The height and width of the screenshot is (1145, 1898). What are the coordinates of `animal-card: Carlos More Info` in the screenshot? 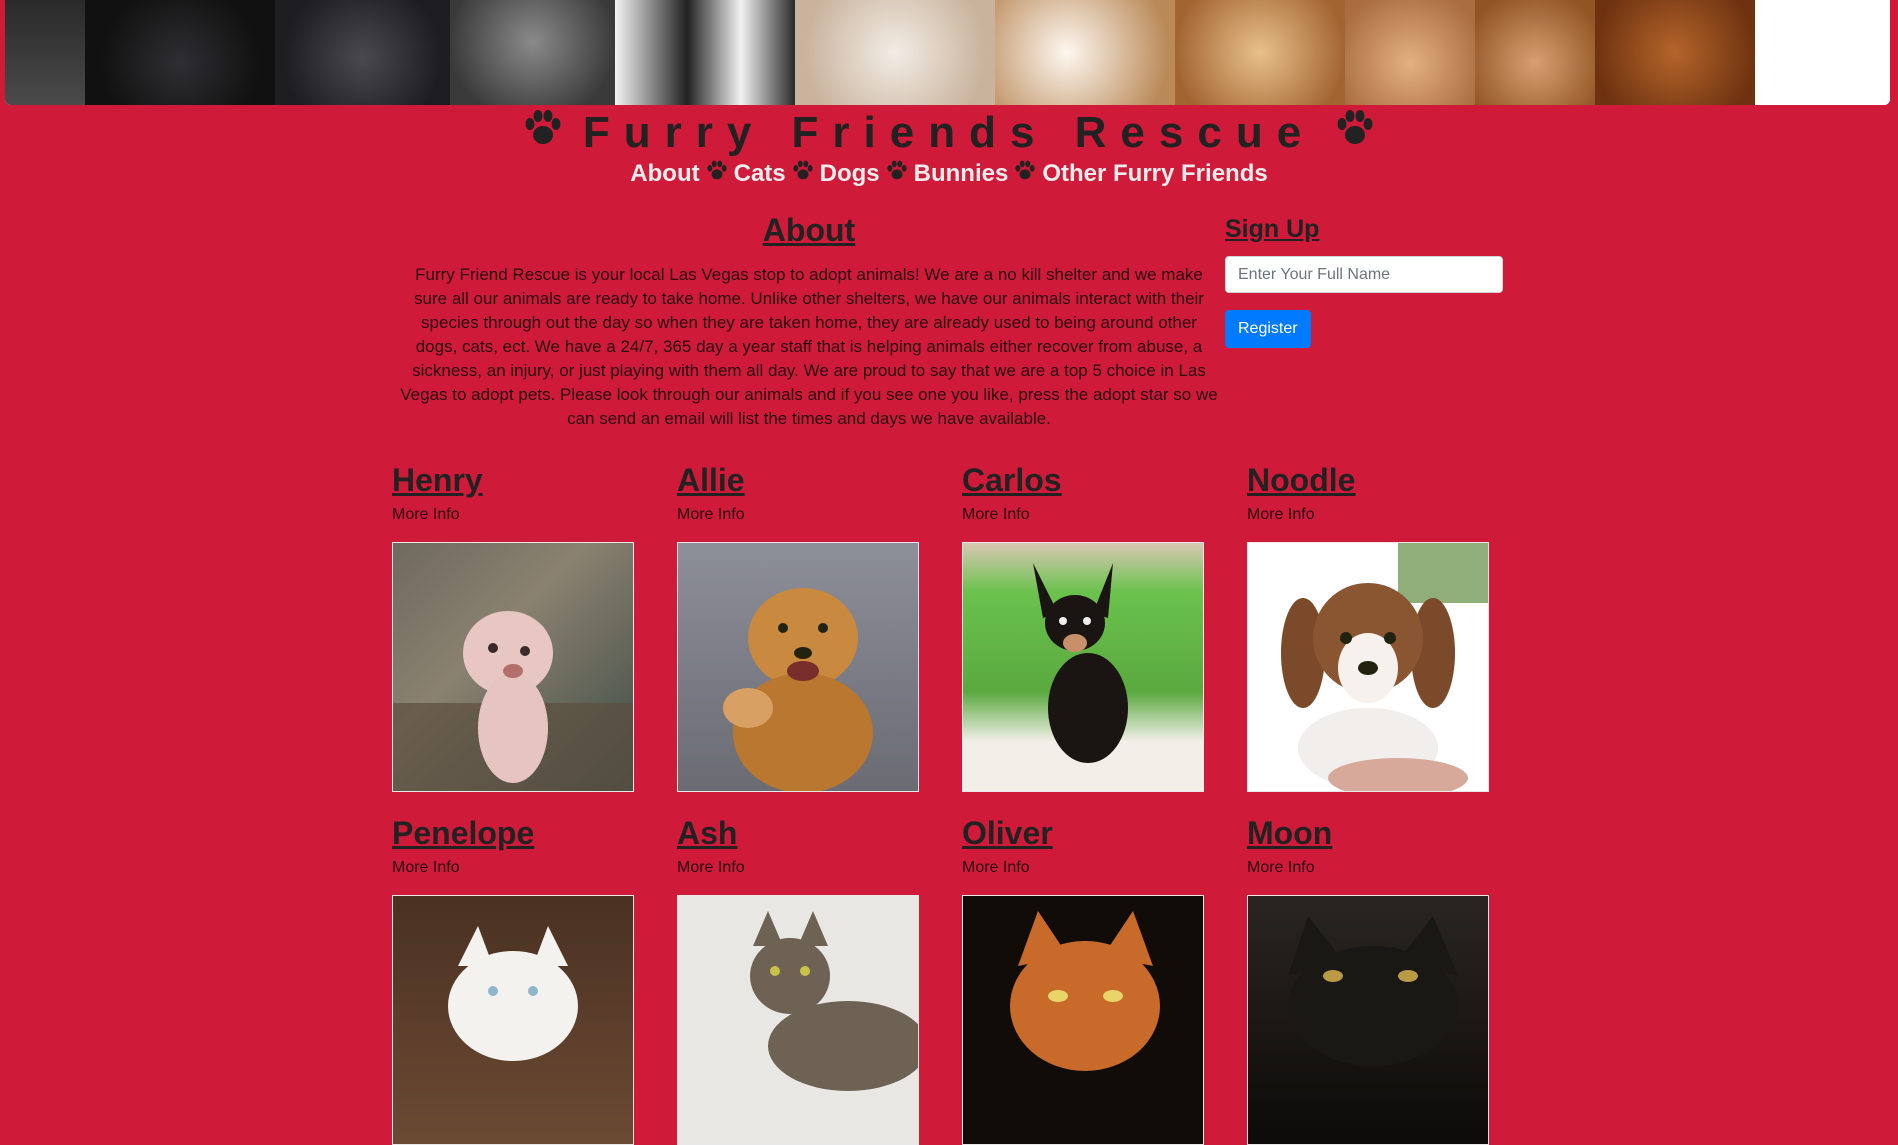 It's located at (1084, 626).